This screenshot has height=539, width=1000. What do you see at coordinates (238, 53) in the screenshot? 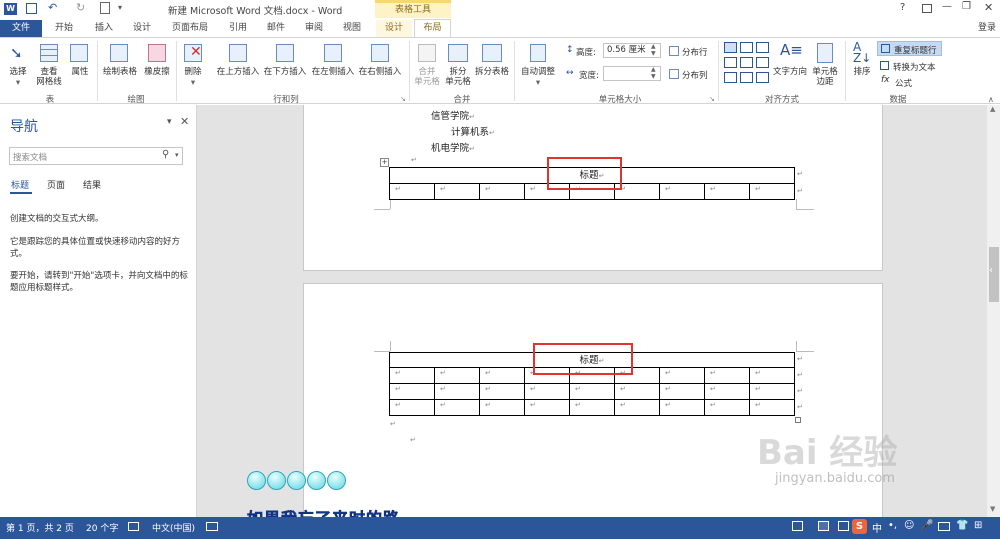
I see `insert-above-icon` at bounding box center [238, 53].